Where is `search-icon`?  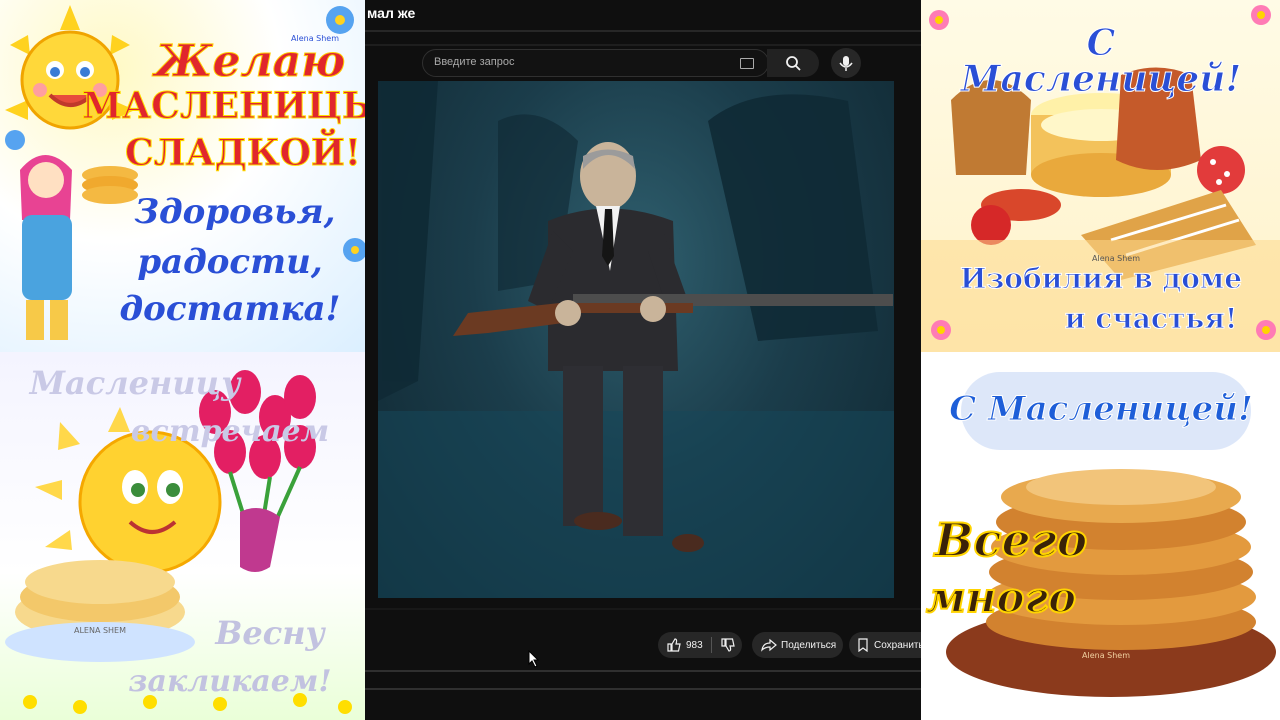 search-icon is located at coordinates (793, 63).